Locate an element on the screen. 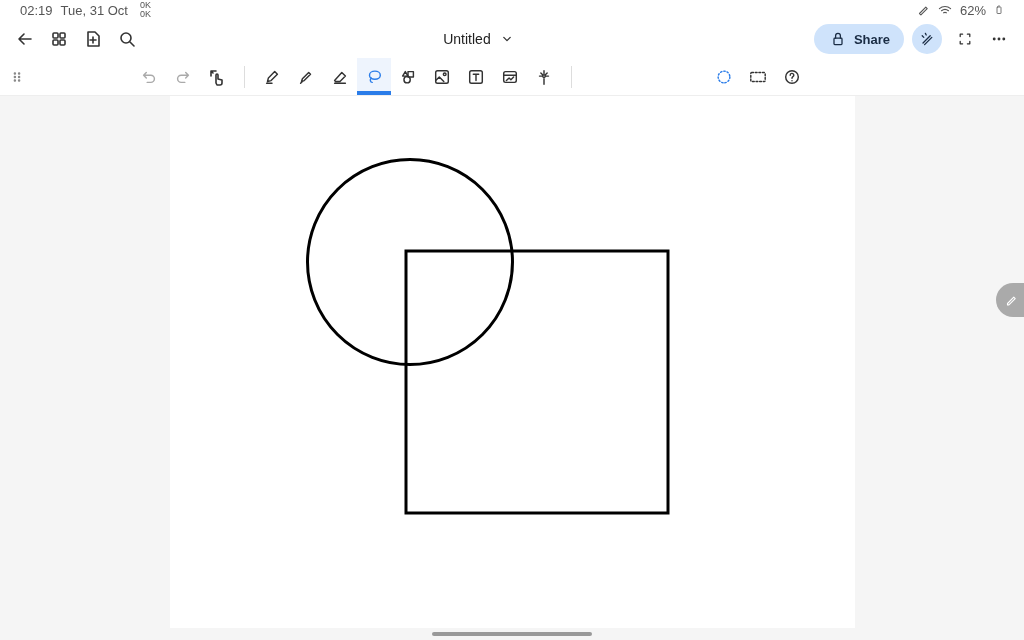 This screenshot has height=640, width=1024. dotted-circle-icon is located at coordinates (724, 76).